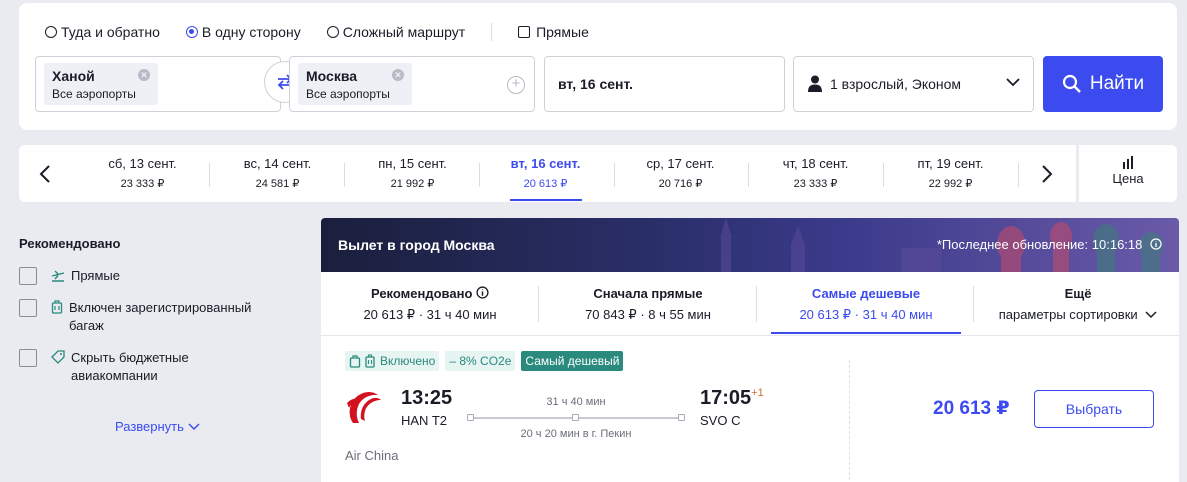  Describe the element at coordinates (1128, 178) in the screenshot. I see `price-toggle-label: Цена` at that location.